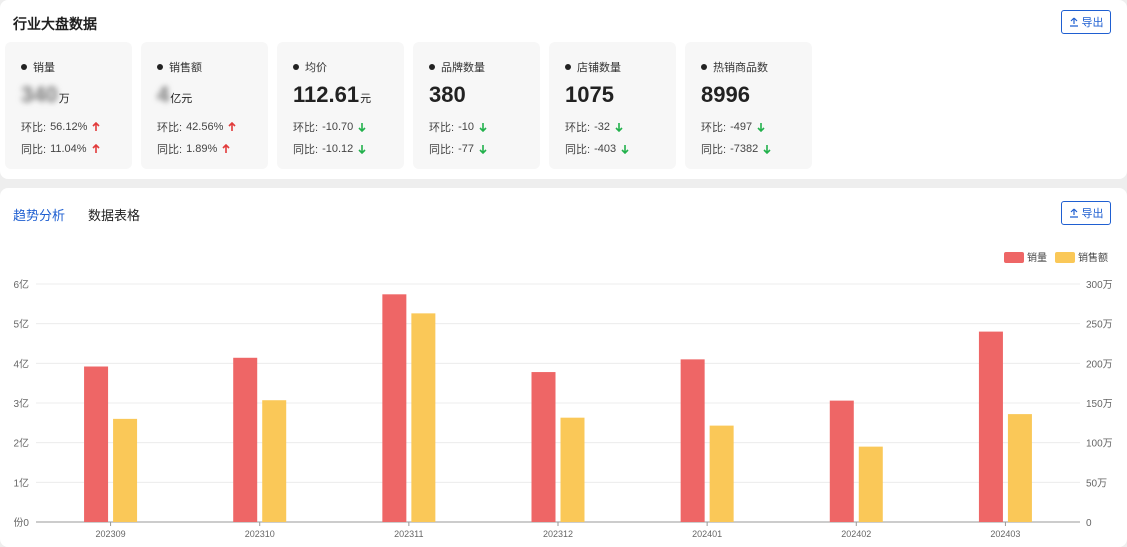 The image size is (1127, 547). What do you see at coordinates (476, 105) in the screenshot?
I see `metric-card: 品牌数量 380 环比: -10 同比: -77` at bounding box center [476, 105].